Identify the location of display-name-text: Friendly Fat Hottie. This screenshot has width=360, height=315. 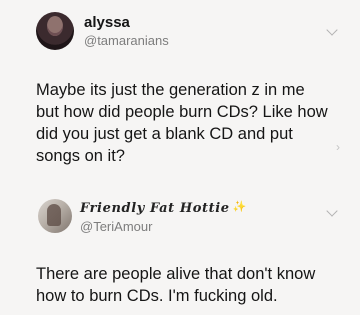
(155, 208).